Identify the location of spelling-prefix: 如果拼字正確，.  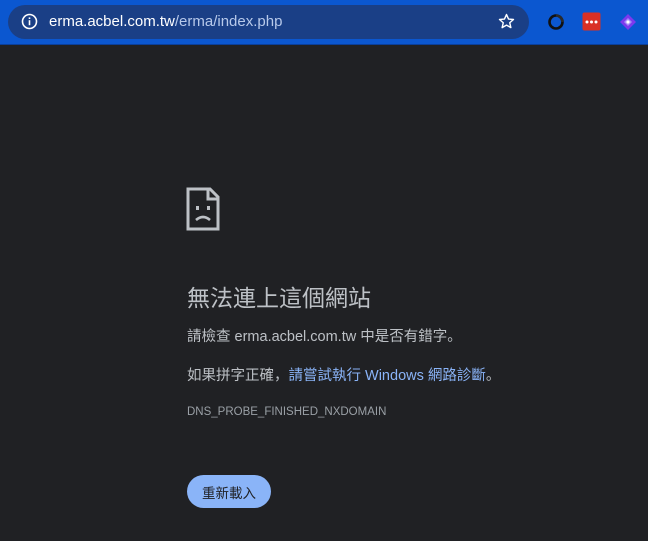
(238, 376).